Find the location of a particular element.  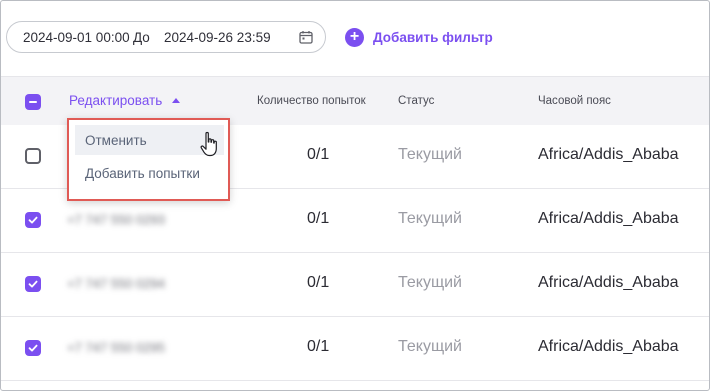

plus-icon: + is located at coordinates (354, 37).